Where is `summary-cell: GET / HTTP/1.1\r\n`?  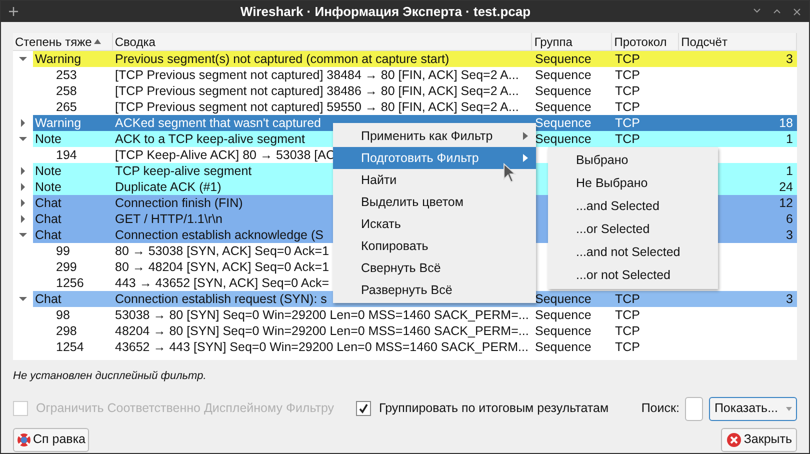 summary-cell: GET / HTTP/1.1\r\n is located at coordinates (168, 219).